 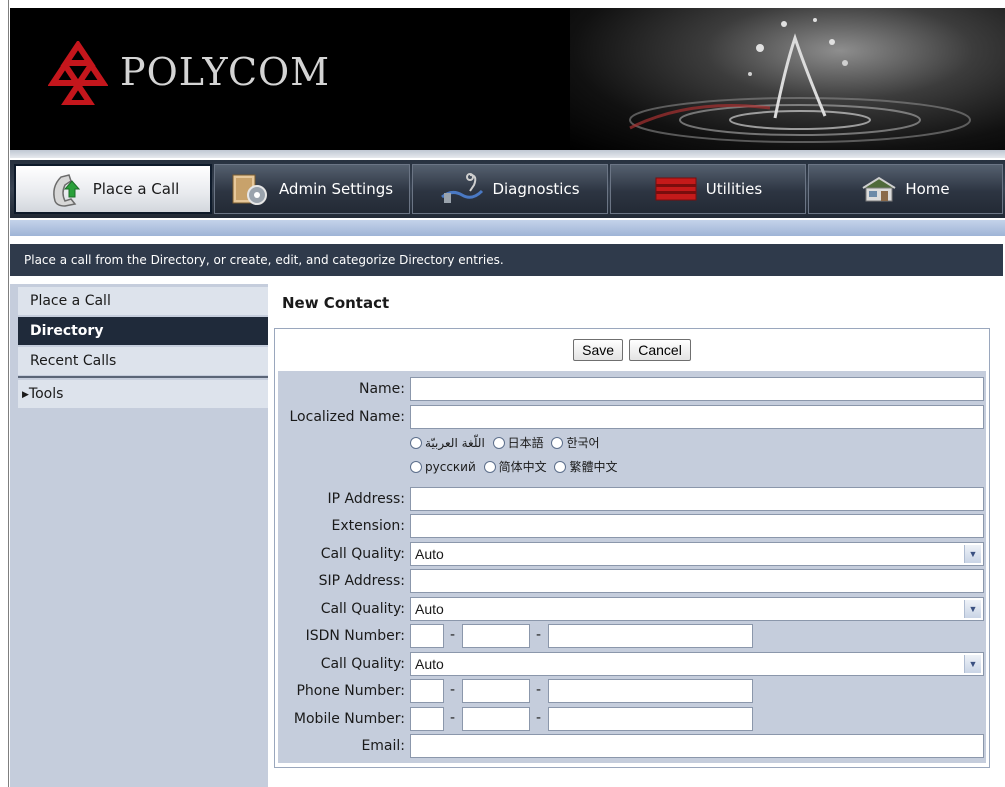 What do you see at coordinates (697, 609) in the screenshot?
I see `call-quality-select-sip: Auto ▼` at bounding box center [697, 609].